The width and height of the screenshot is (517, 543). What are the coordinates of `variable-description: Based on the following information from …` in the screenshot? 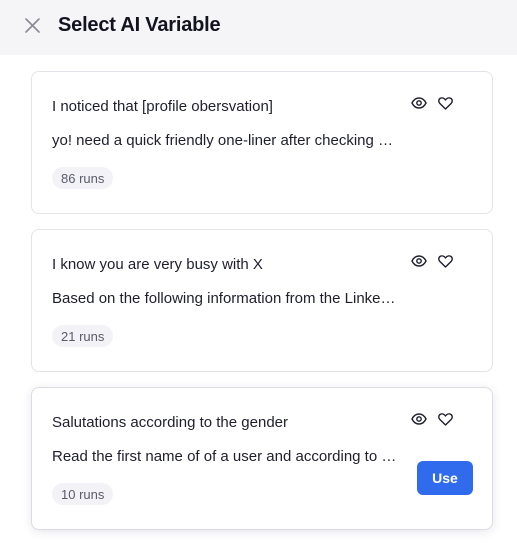 It's located at (224, 298).